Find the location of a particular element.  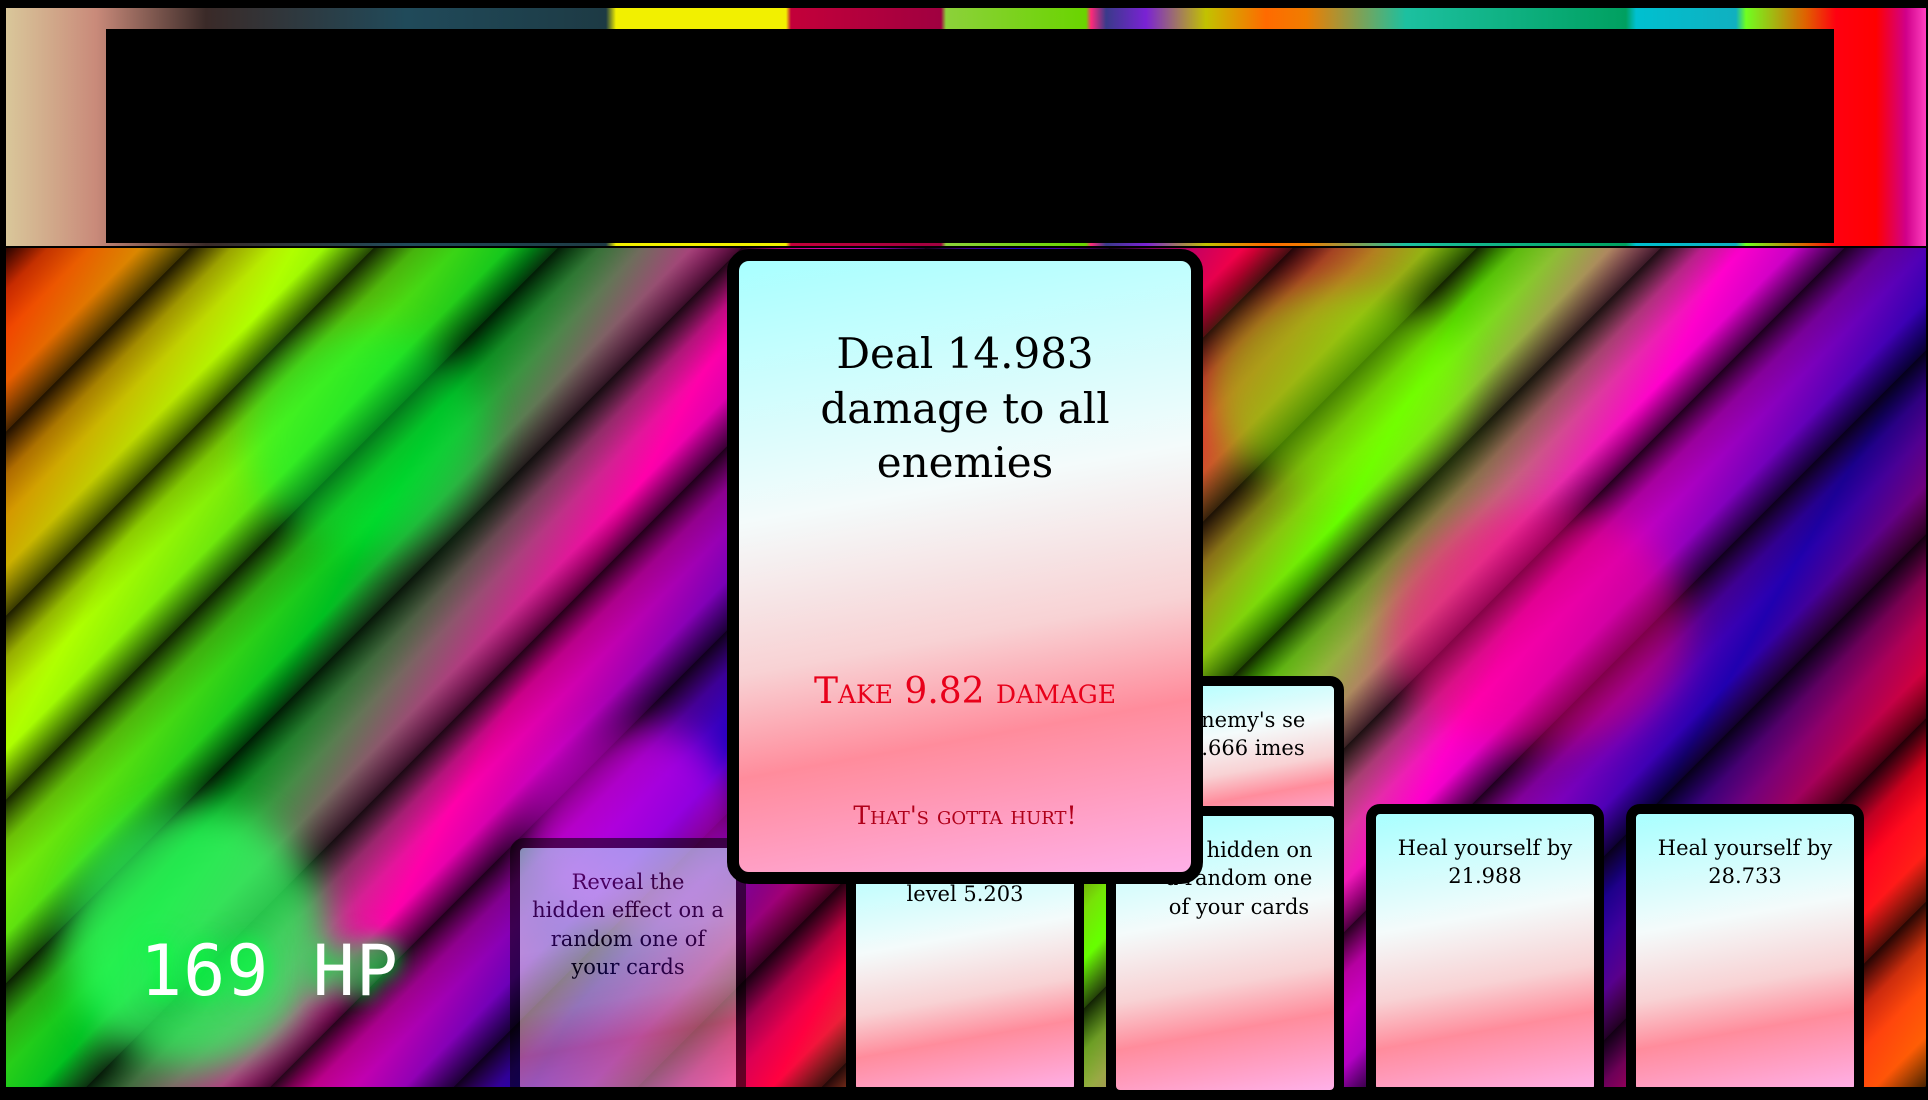

hand-card: Heal yourself by 21.988 is located at coordinates (1485, 952).